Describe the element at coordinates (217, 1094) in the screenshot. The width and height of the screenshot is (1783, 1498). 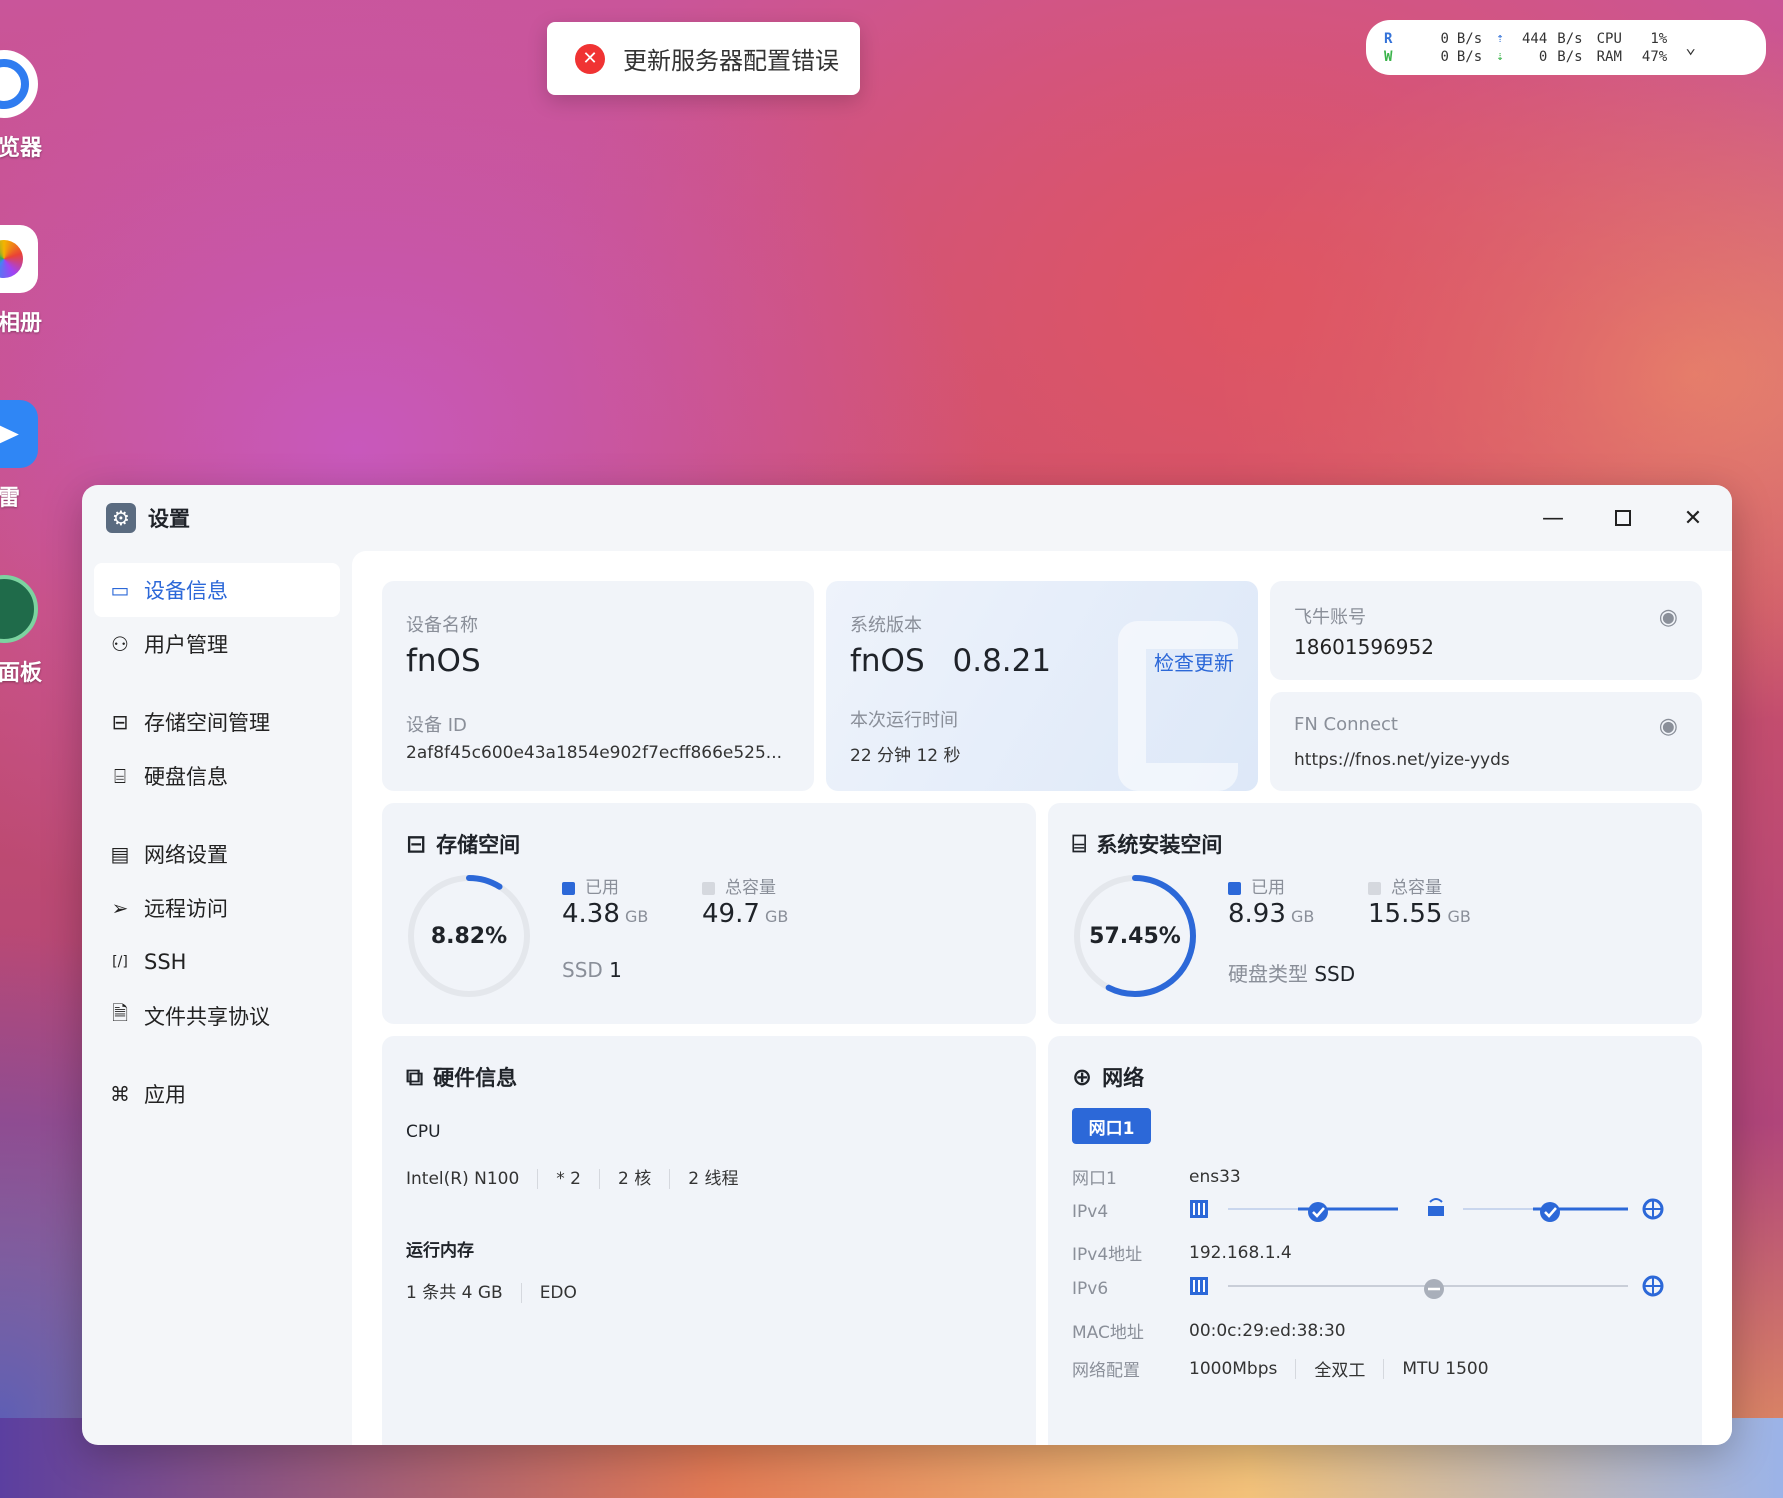
I see `sidebar-item-apps: ⌘ 应用` at that location.